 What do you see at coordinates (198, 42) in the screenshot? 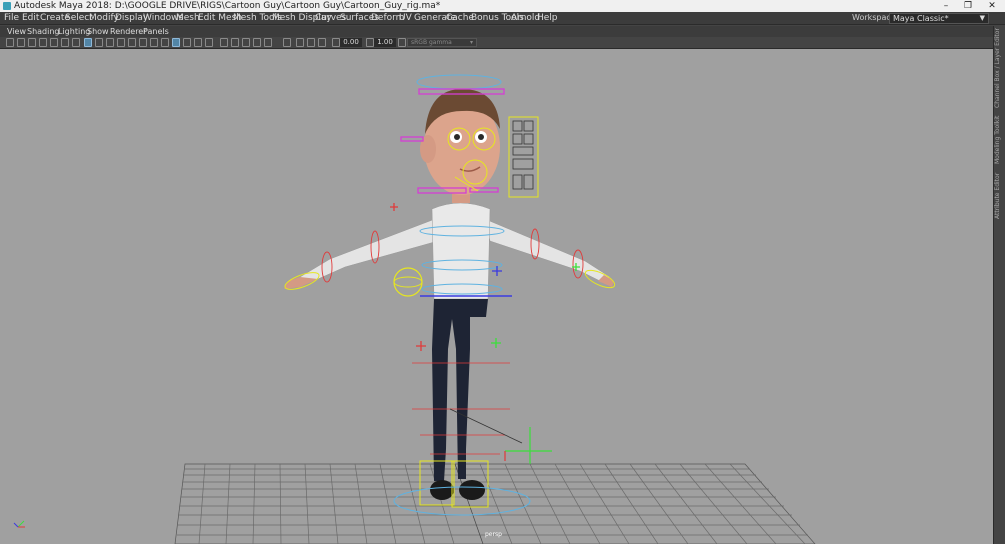
I see `use-all-lights-icon` at bounding box center [198, 42].